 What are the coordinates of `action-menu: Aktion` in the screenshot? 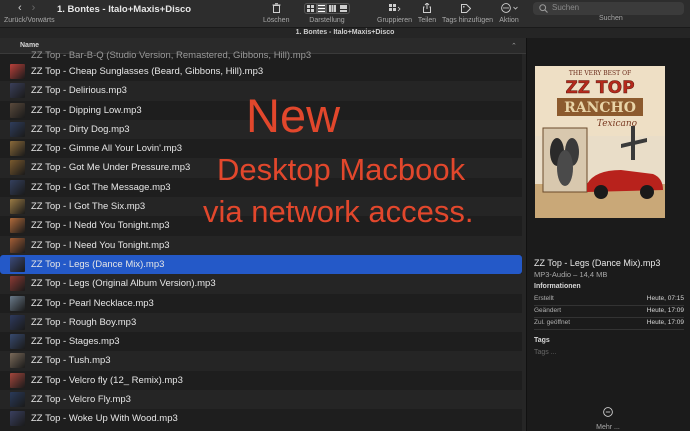 It's located at (509, 13).